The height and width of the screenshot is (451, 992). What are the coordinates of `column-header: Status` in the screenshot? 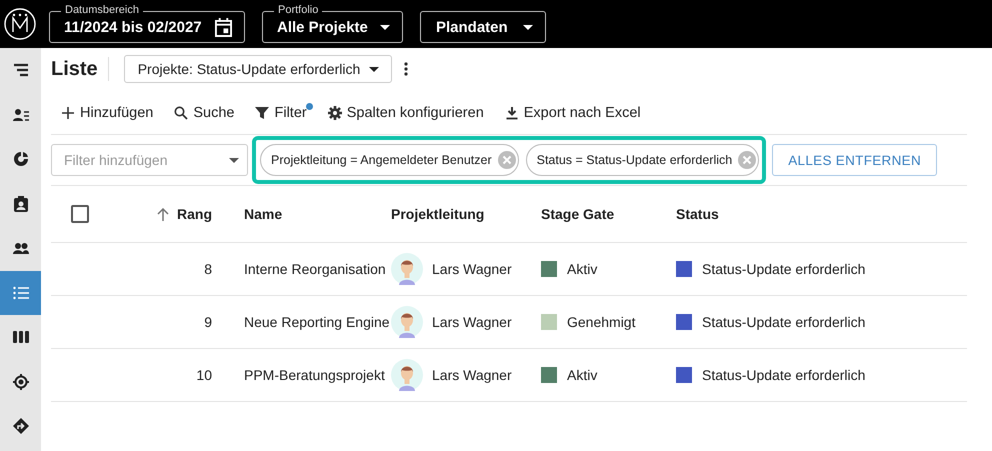 It's located at (697, 214).